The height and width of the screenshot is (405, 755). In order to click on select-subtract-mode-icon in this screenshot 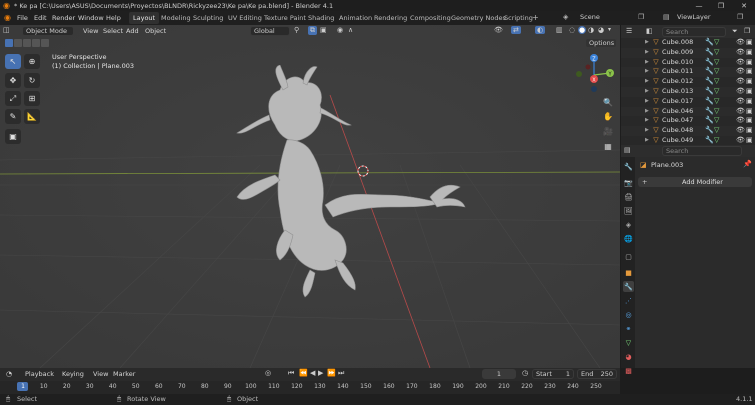, I will do `click(27, 43)`.